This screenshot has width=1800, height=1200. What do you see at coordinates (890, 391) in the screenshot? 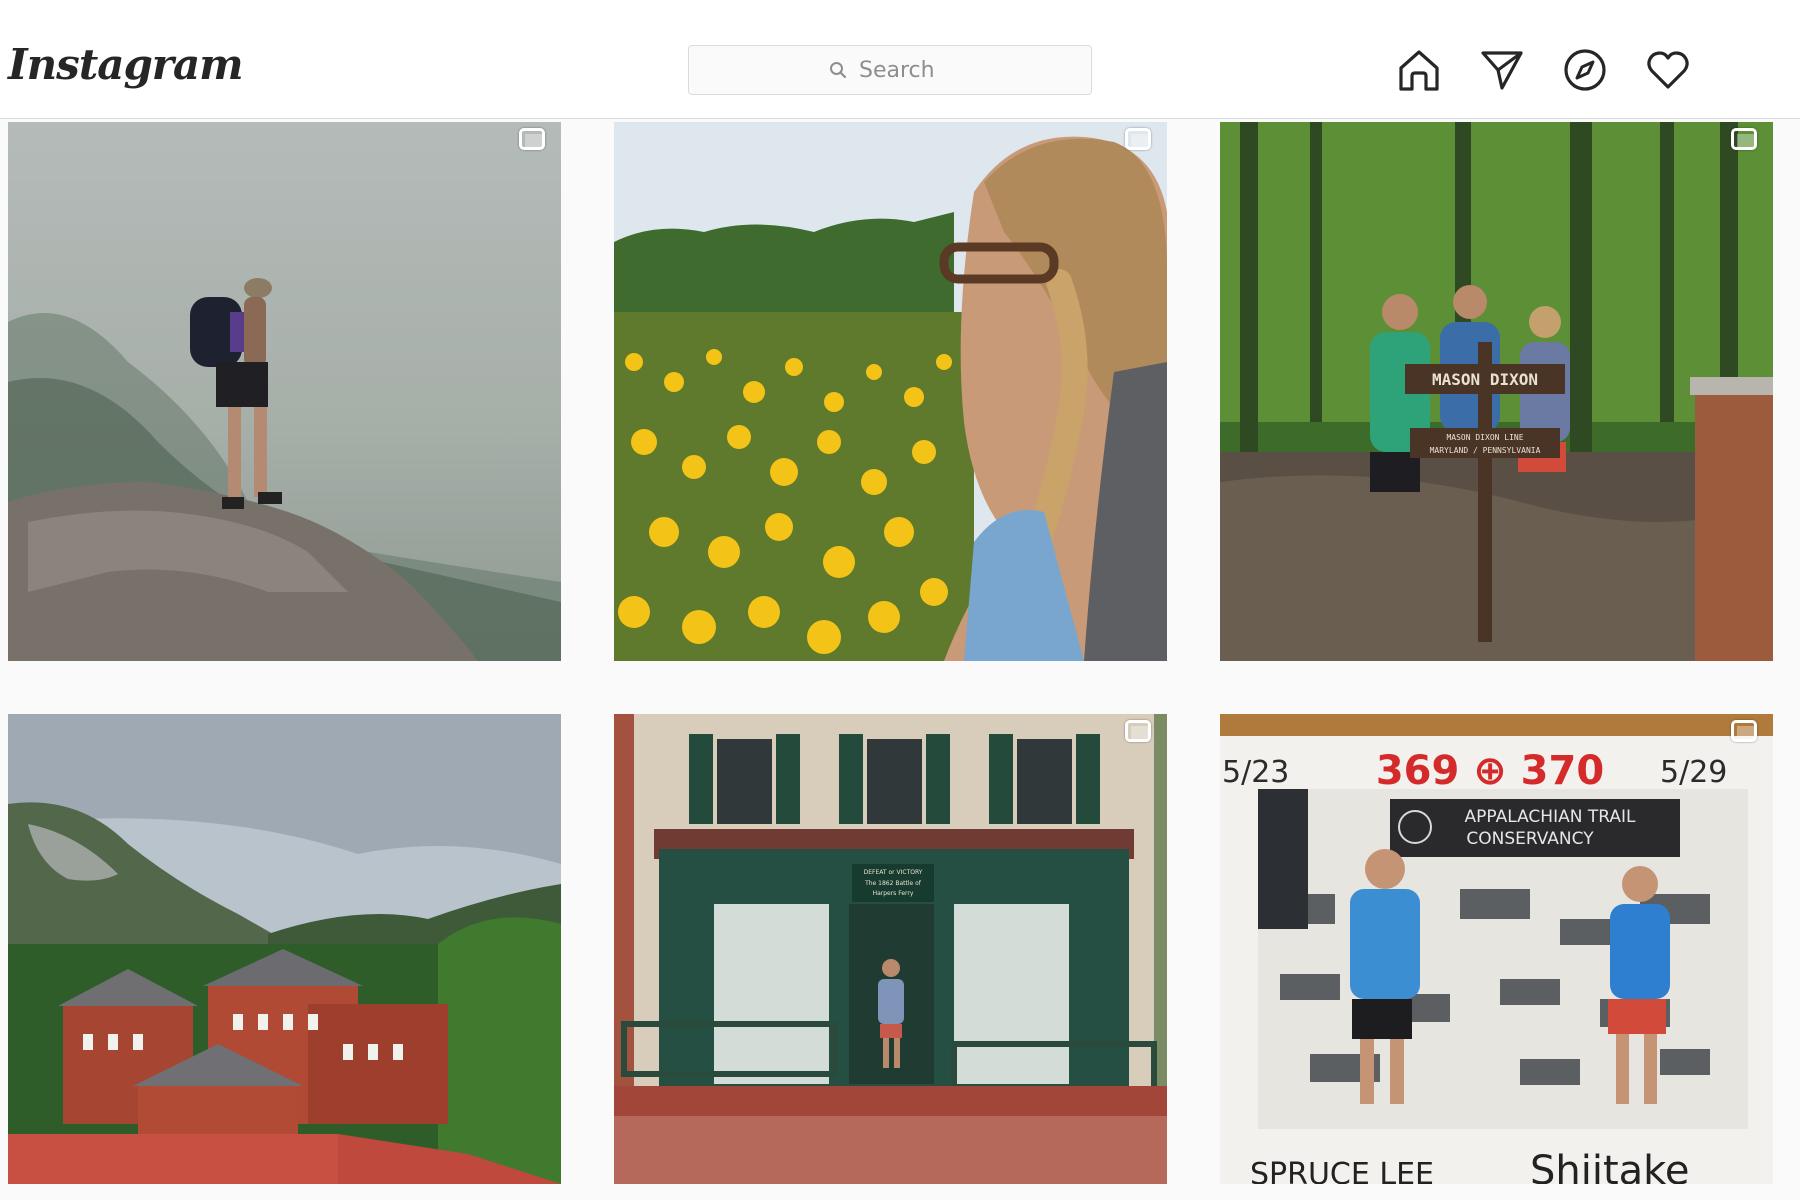
I see `photo-hiker-yellow-flowers` at bounding box center [890, 391].